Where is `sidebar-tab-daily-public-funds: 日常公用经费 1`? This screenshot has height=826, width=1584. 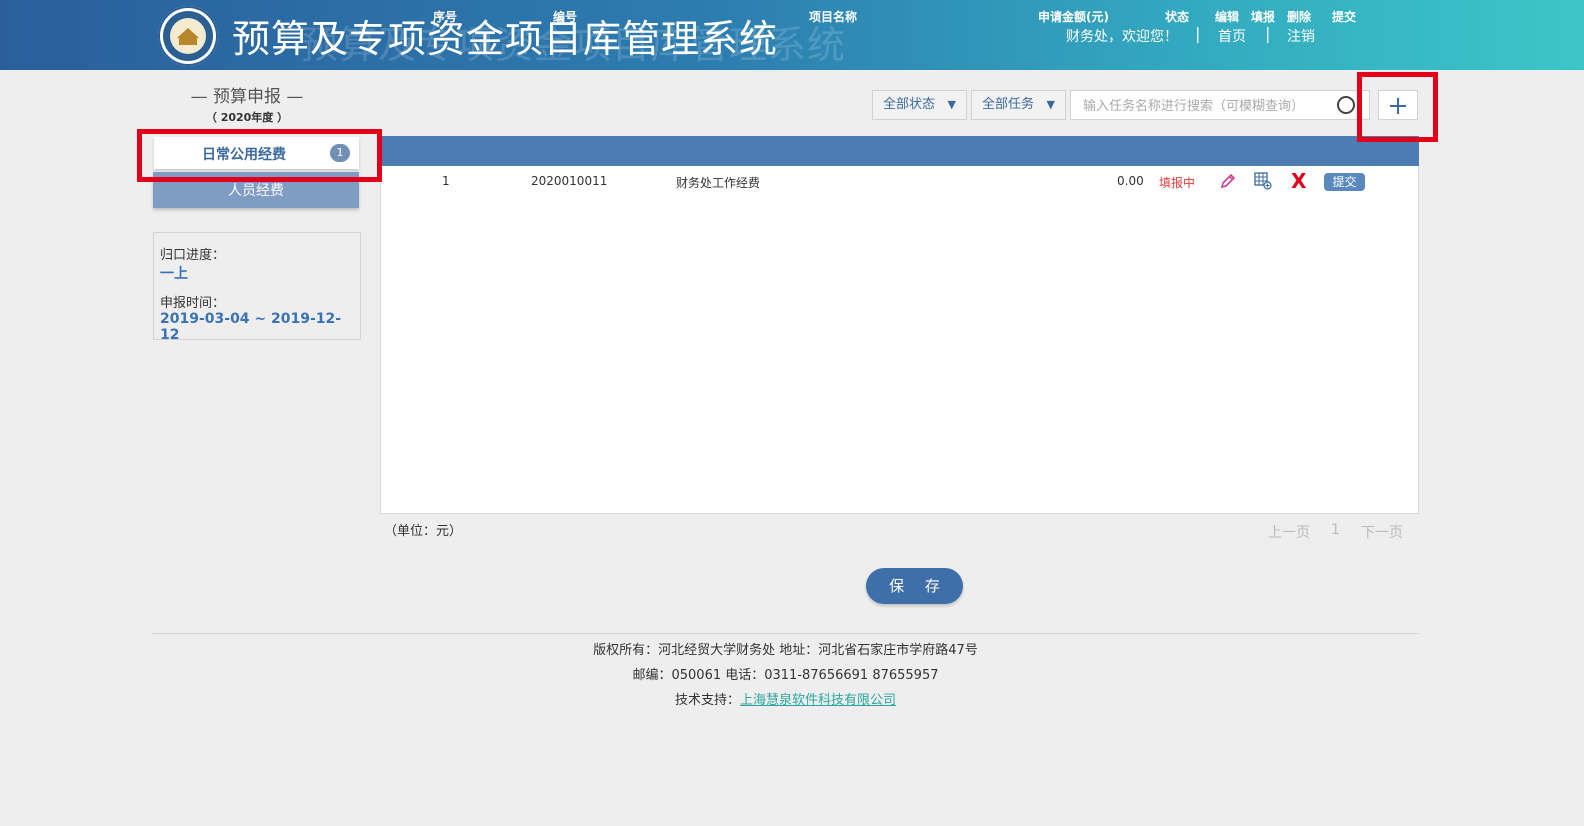 sidebar-tab-daily-public-funds: 日常公用经费 1 is located at coordinates (256, 153).